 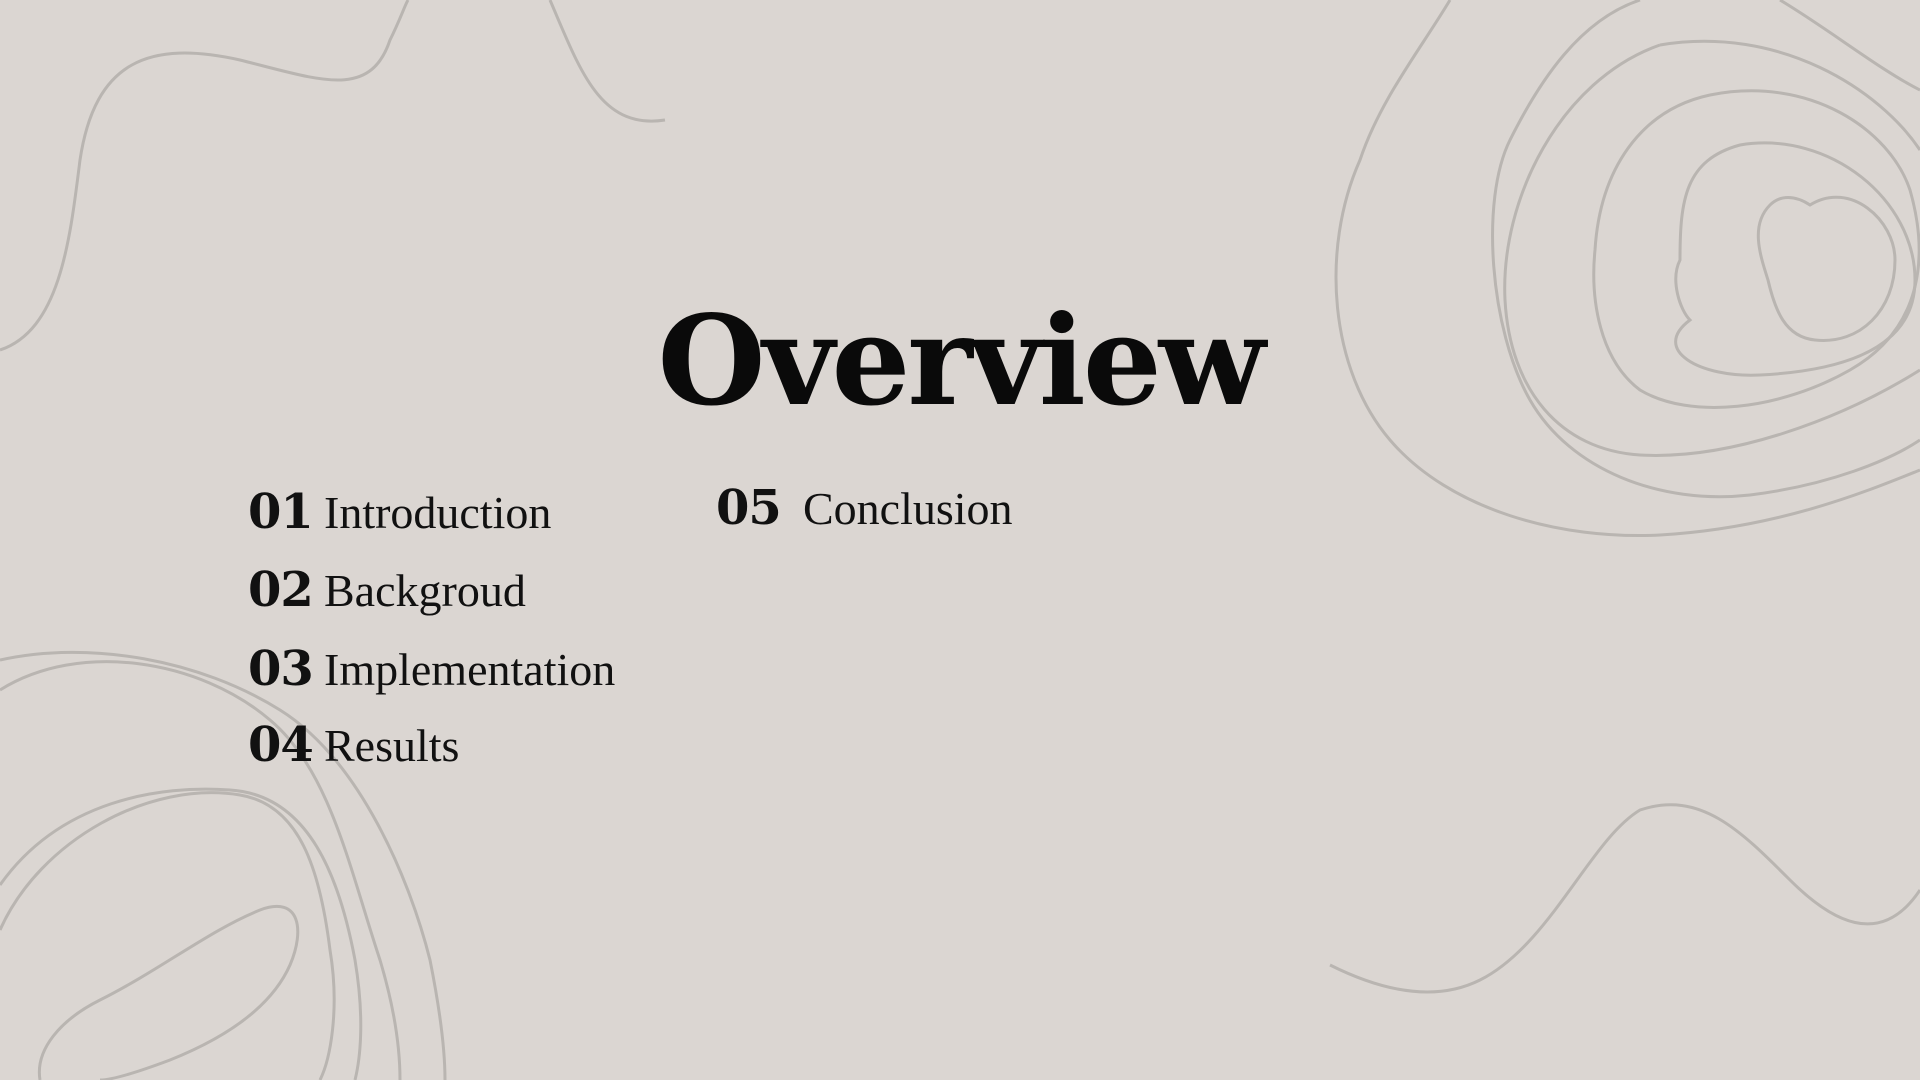 I want to click on overview-item-background: 02 Backgroud, so click(x=387, y=590).